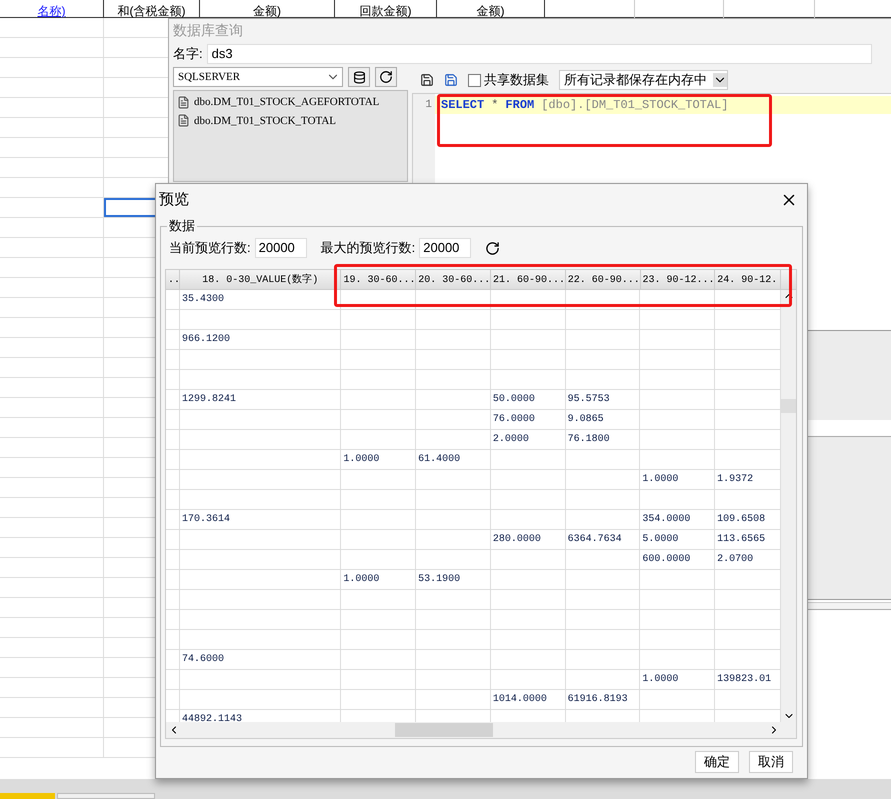  What do you see at coordinates (788, 506) in the screenshot?
I see `vertical-scrollbar` at bounding box center [788, 506].